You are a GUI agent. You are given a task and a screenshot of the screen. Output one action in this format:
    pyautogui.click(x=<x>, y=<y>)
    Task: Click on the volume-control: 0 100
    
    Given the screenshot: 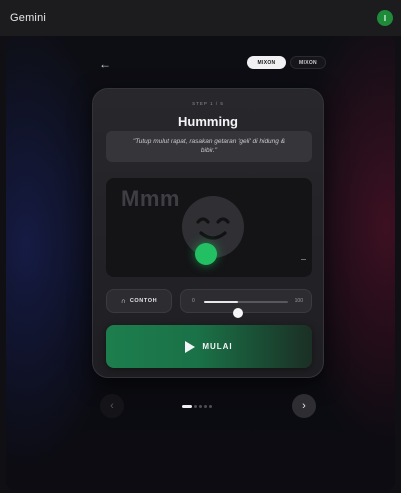 What is the action you would take?
    pyautogui.click(x=246, y=303)
    